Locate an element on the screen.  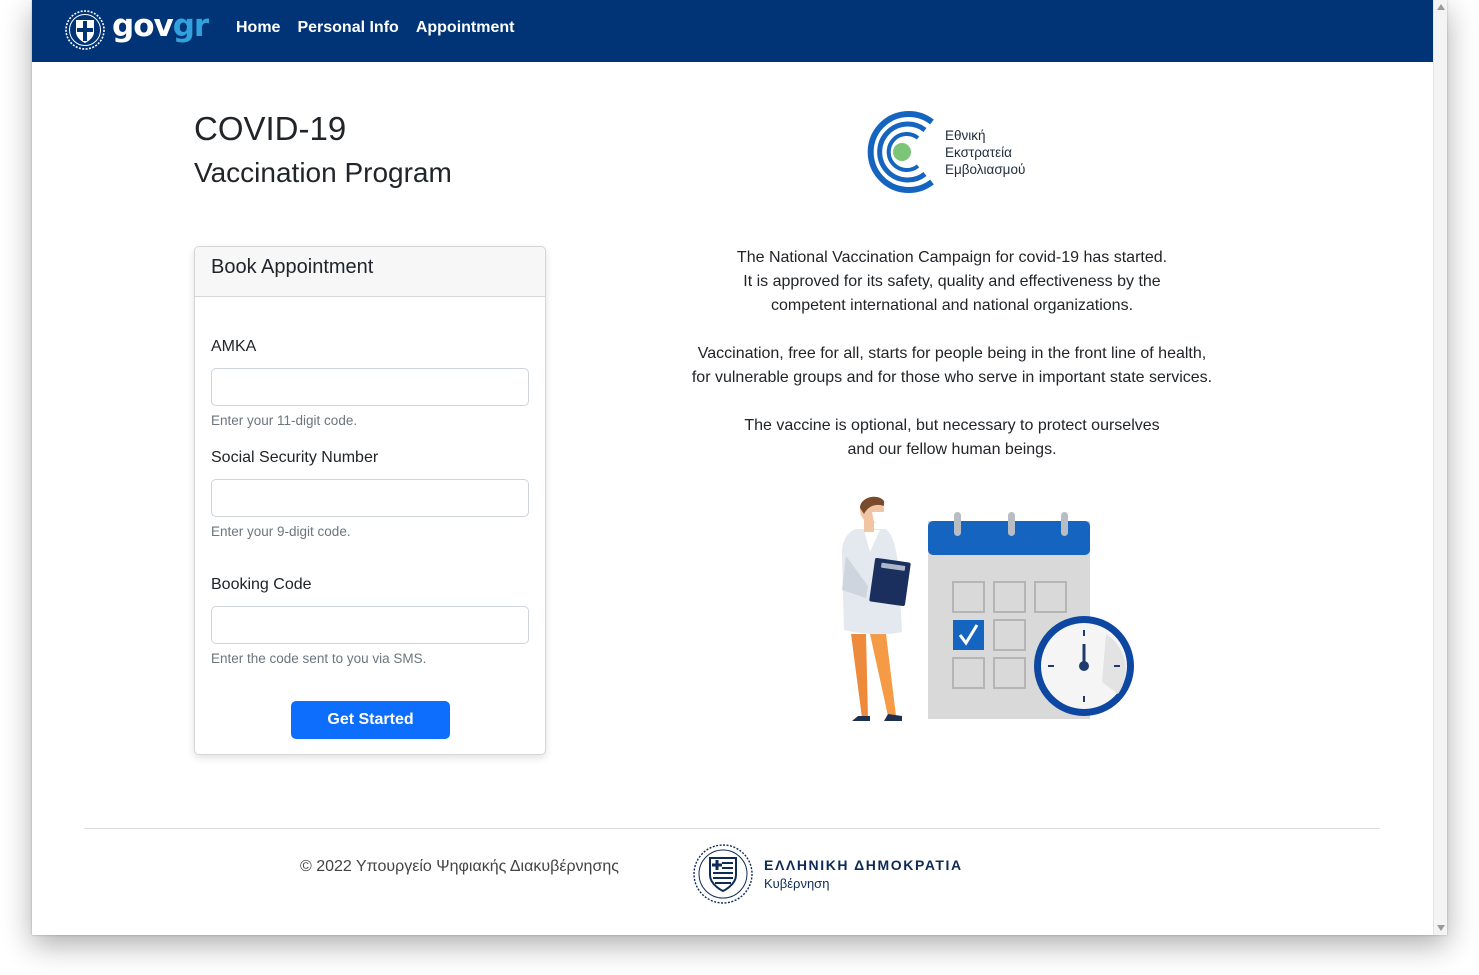
ssn-input is located at coordinates (370, 498).